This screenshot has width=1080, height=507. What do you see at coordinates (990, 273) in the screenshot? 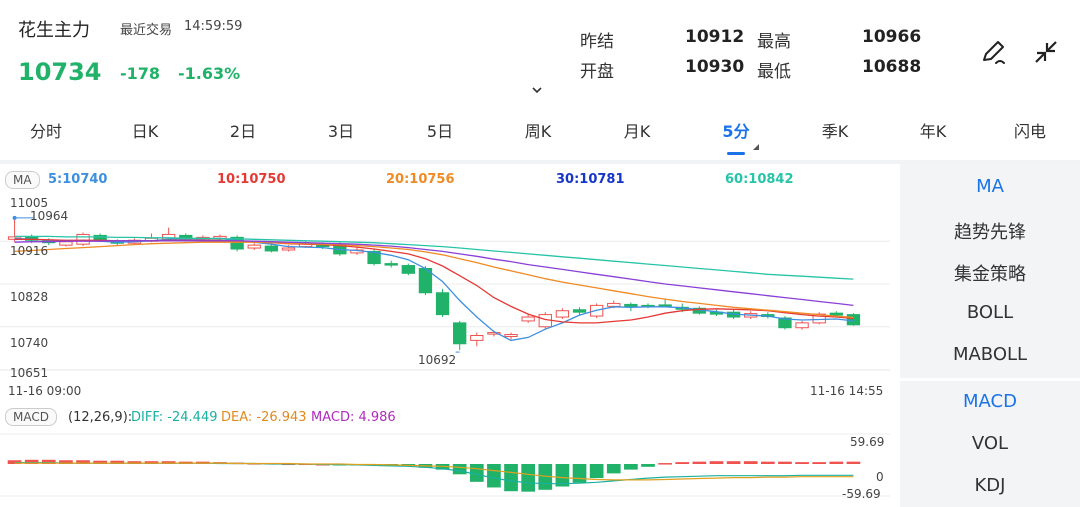
I see `side-item-jijin-strategy: 集金策略` at bounding box center [990, 273].